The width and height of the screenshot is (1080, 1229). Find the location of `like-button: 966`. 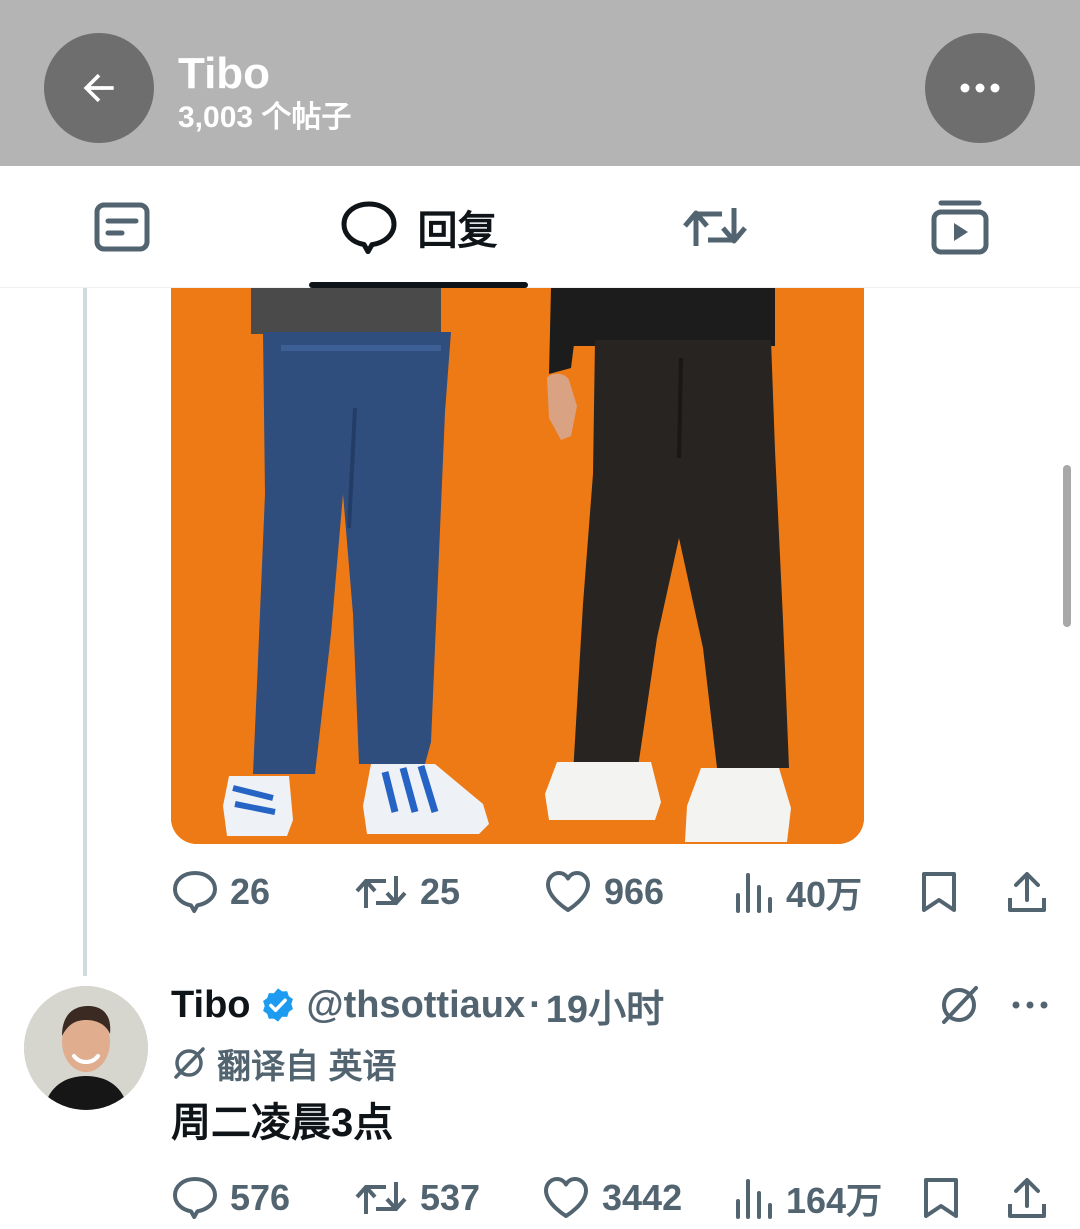

like-button: 966 is located at coordinates (604, 892).